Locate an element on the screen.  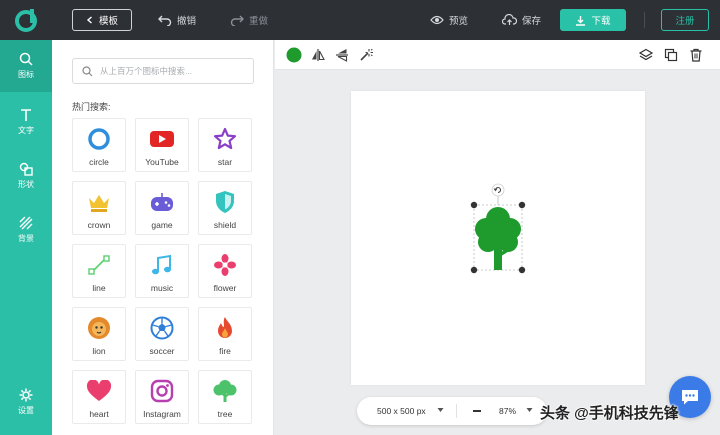
background-icon is located at coordinates (26, 223).